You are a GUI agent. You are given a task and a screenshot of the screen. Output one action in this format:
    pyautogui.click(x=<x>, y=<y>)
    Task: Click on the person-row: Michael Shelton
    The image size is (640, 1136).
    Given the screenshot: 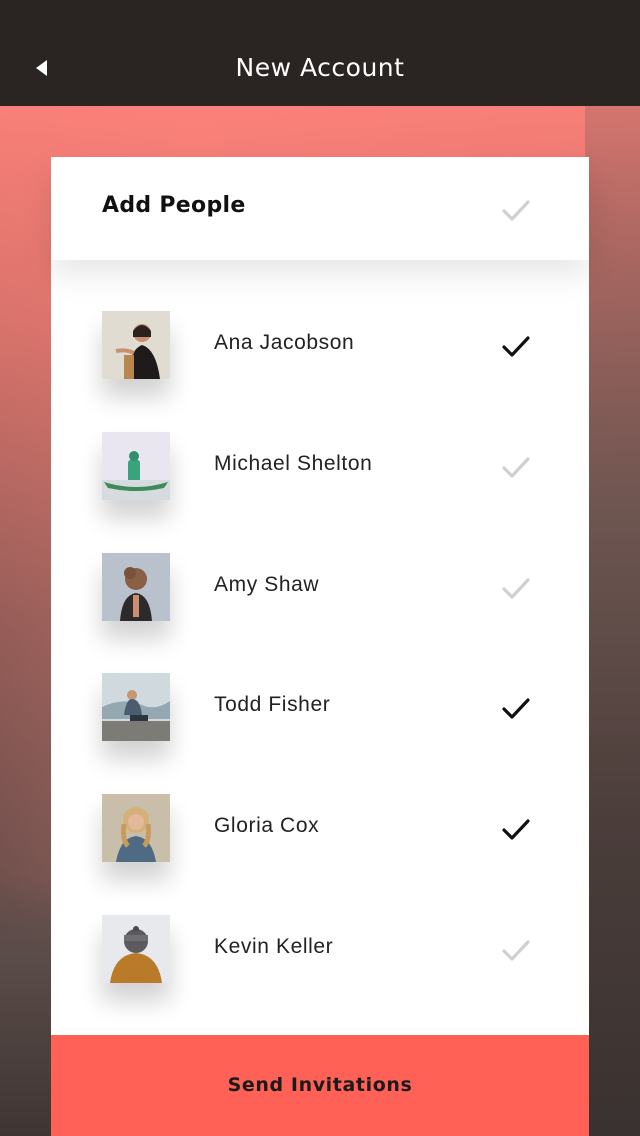 What is the action you would take?
    pyautogui.click(x=320, y=492)
    